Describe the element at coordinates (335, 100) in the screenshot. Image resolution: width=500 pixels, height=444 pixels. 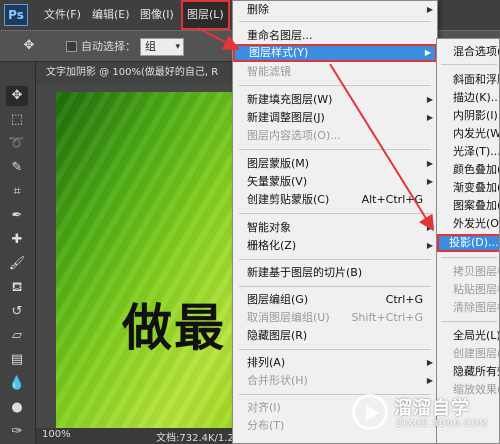
I see `menu-item-new-fill-layer: 新建填充图层(W) ▶` at that location.